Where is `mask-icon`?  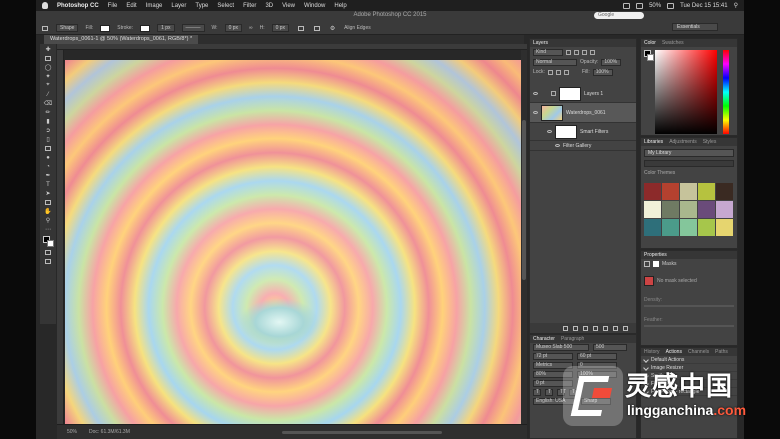 mask-icon is located at coordinates (647, 264).